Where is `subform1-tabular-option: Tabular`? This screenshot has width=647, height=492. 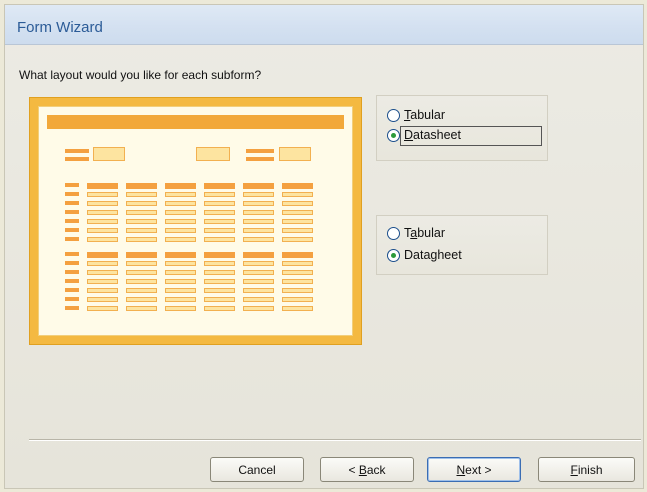 subform1-tabular-option: Tabular is located at coordinates (416, 115).